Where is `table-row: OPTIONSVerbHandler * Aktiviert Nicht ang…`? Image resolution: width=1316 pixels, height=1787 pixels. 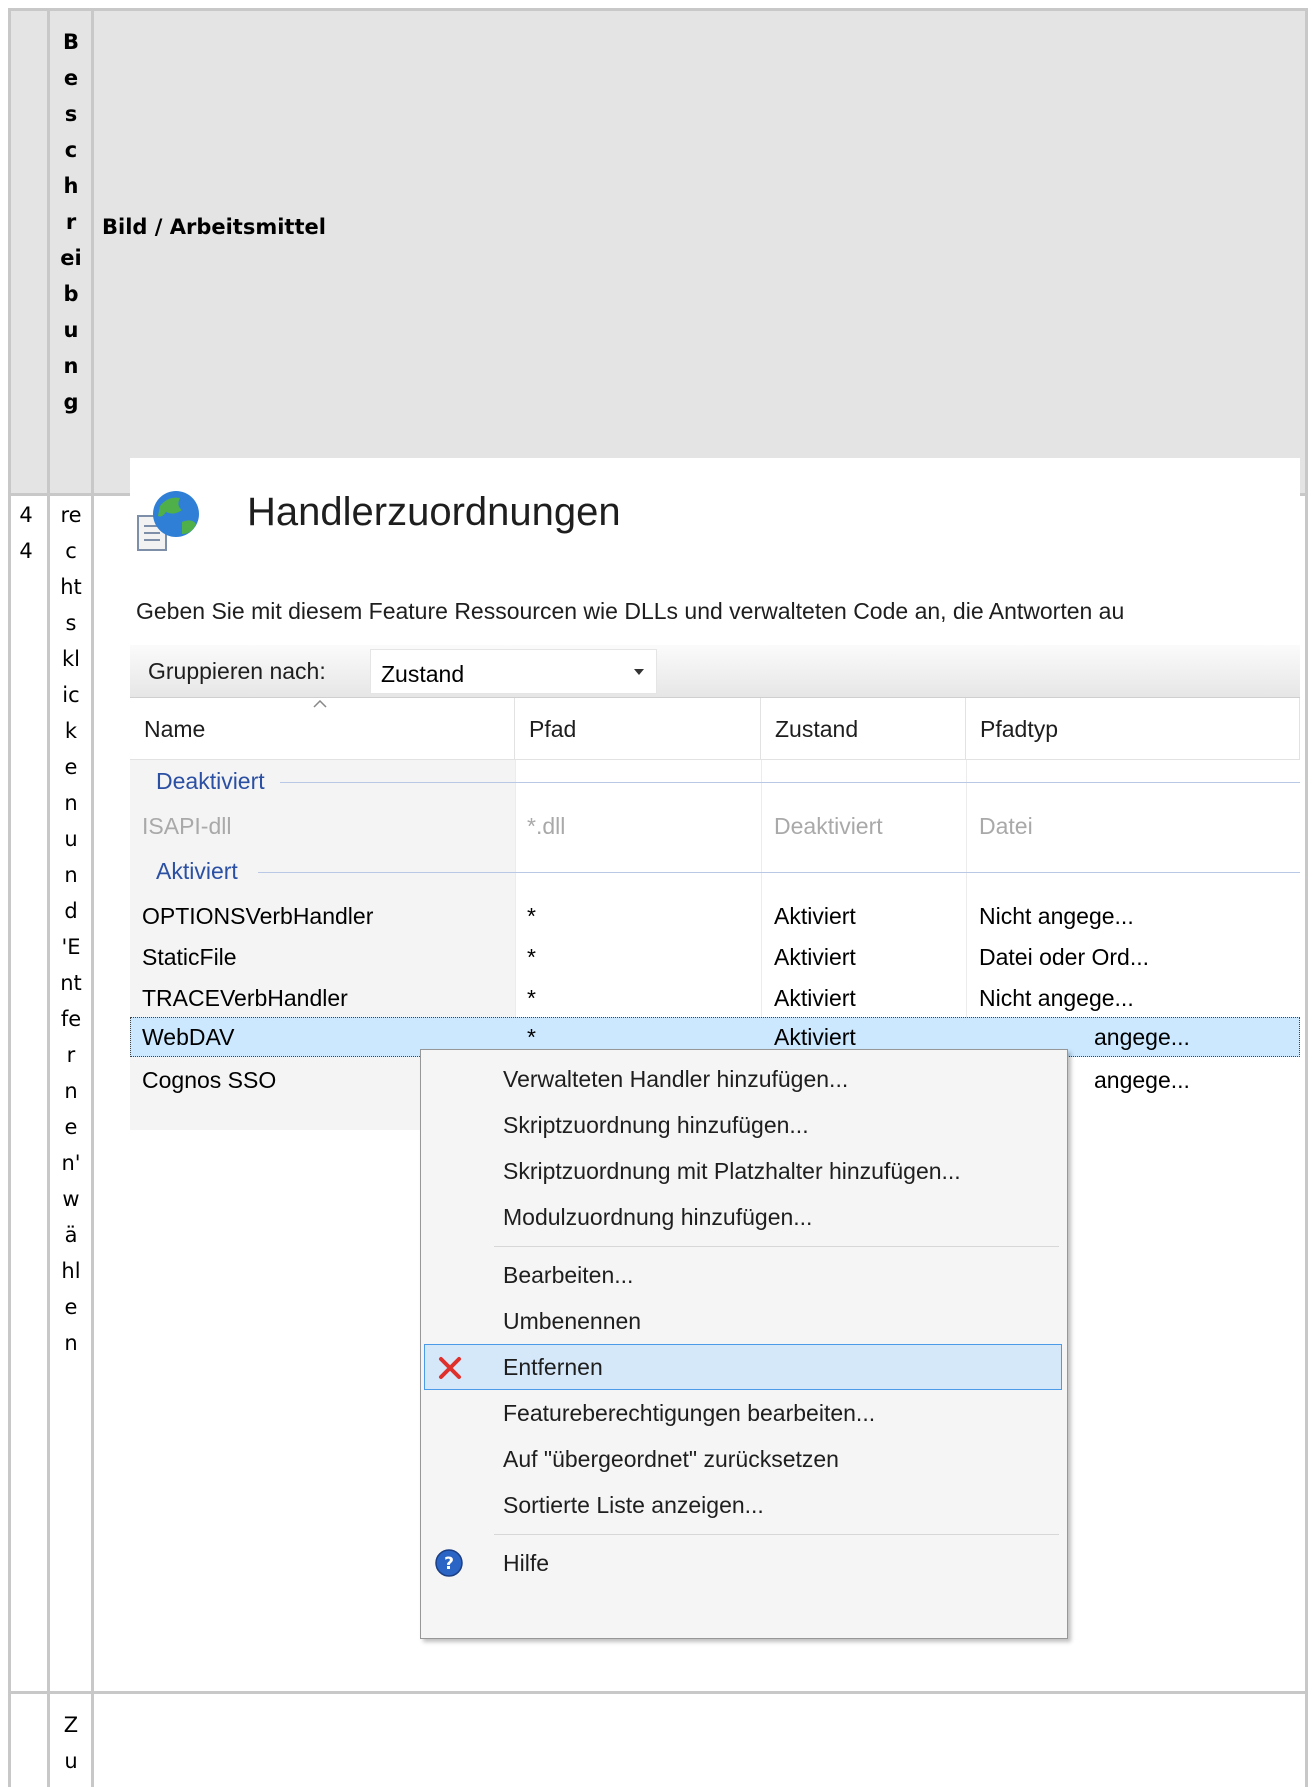 table-row: OPTIONSVerbHandler * Aktiviert Nicht ang… is located at coordinates (715, 916).